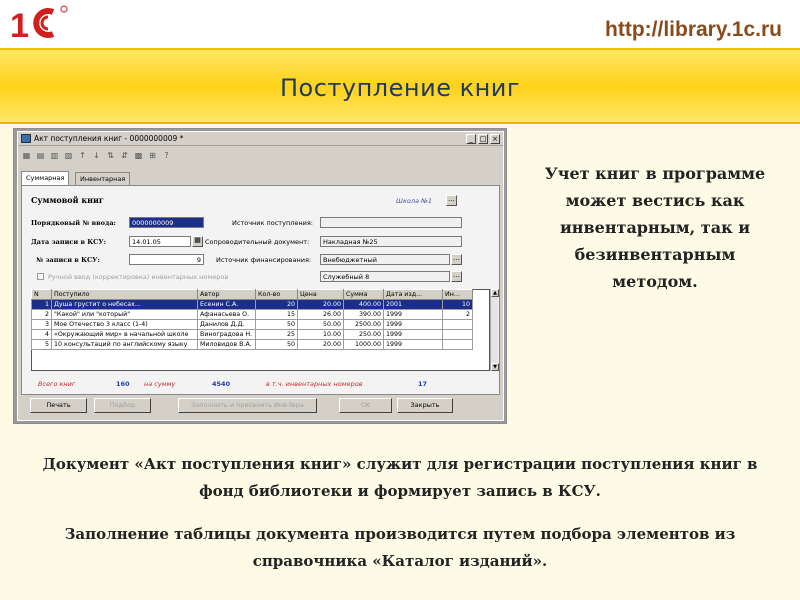 The height and width of the screenshot is (600, 800). Describe the element at coordinates (414, 201) in the screenshot. I see `school-link: Школа №1` at that location.